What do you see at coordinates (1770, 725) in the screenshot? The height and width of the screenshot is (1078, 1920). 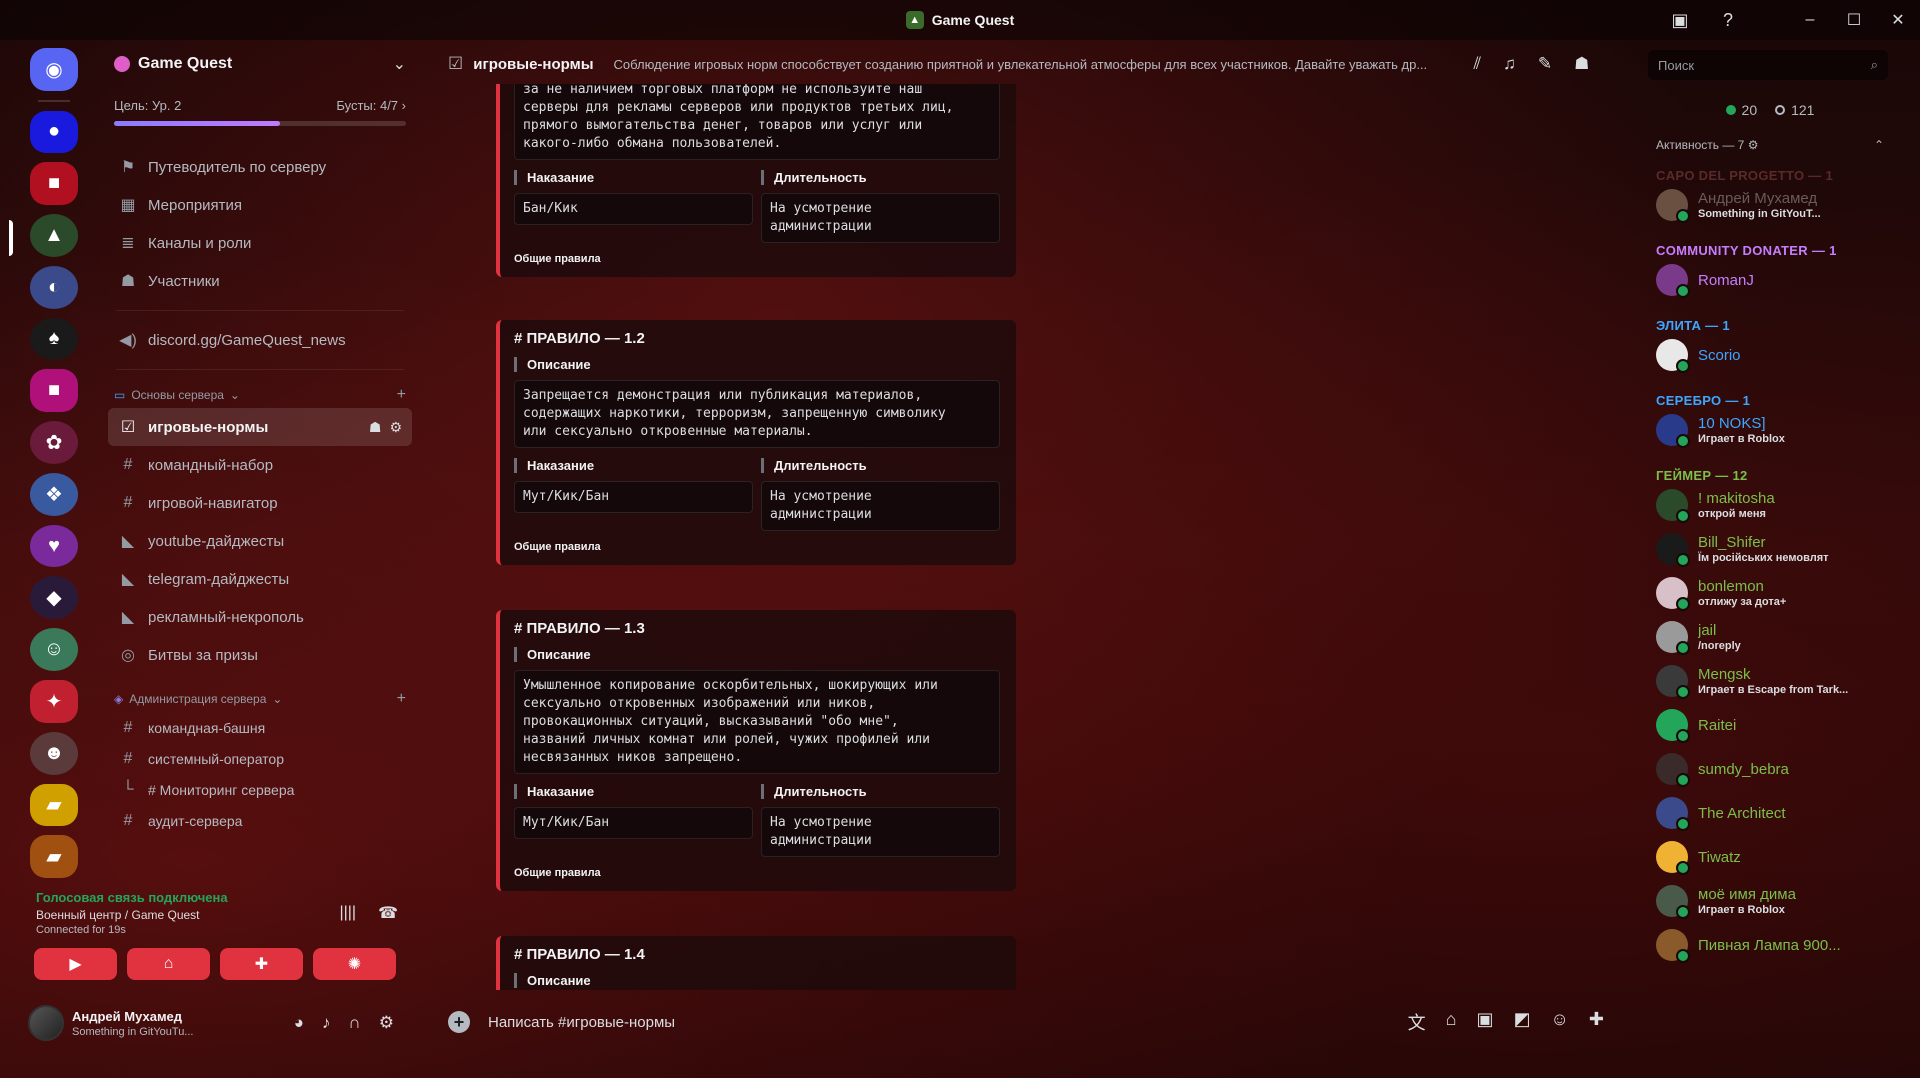 I see `member-item: Raitei` at bounding box center [1770, 725].